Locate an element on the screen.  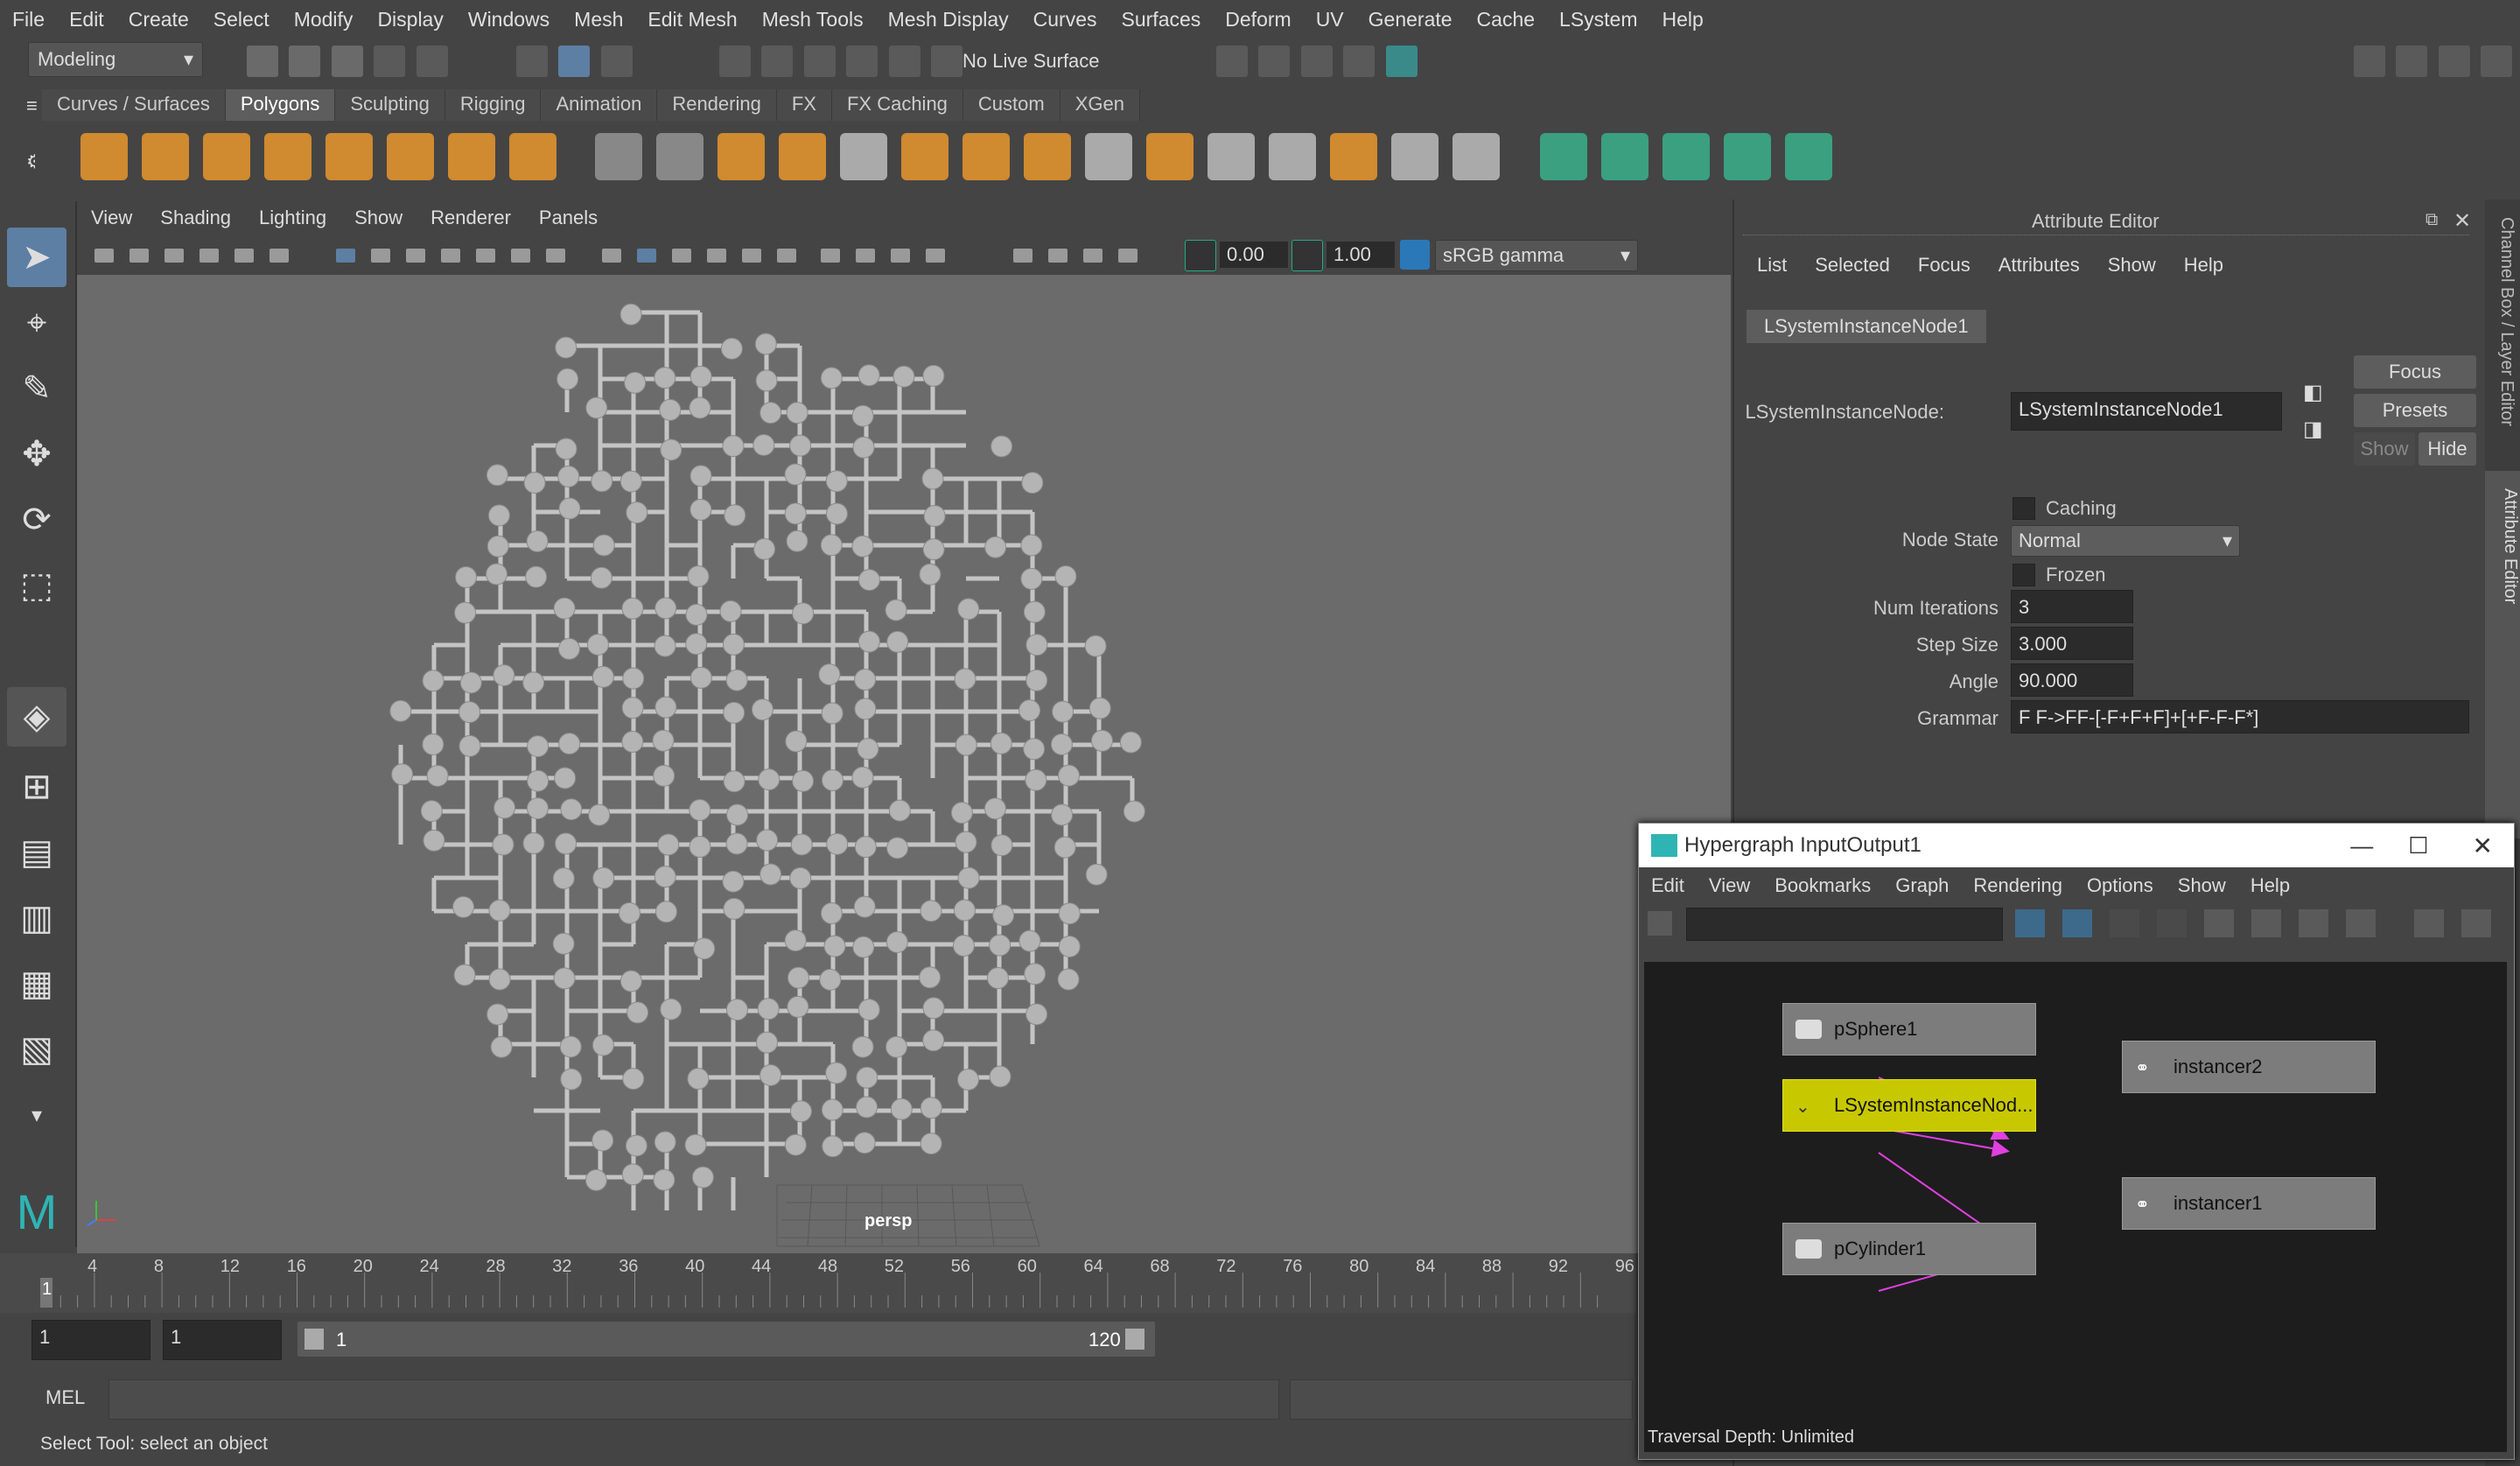
hypergraph-menu-bookmarks: Bookmarks is located at coordinates (1822, 885).